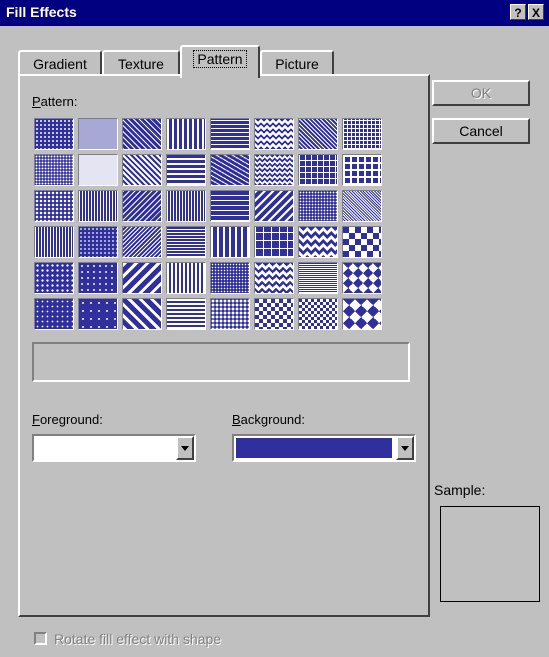 Image resolution: width=549 pixels, height=657 pixels. Describe the element at coordinates (41, 12) in the screenshot. I see `dialog-title: Fill Effects` at that location.